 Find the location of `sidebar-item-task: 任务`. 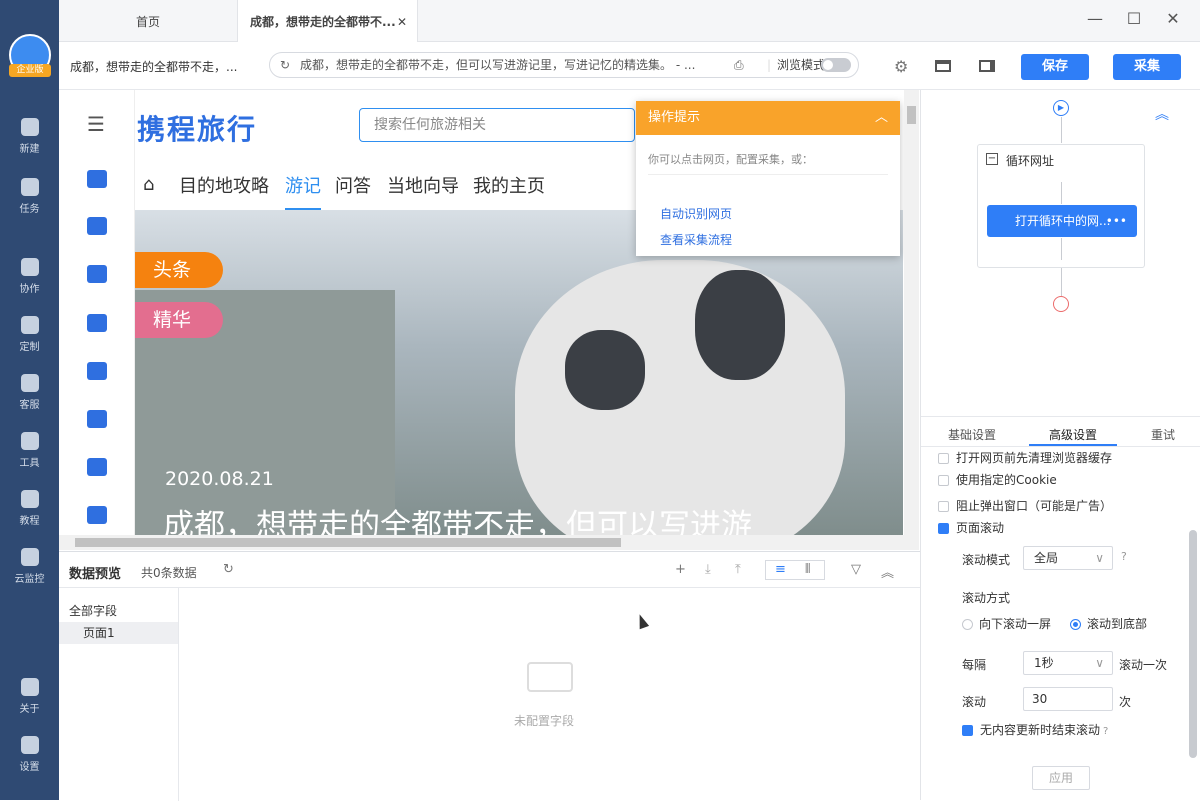

sidebar-item-task: 任务 is located at coordinates (29, 203).